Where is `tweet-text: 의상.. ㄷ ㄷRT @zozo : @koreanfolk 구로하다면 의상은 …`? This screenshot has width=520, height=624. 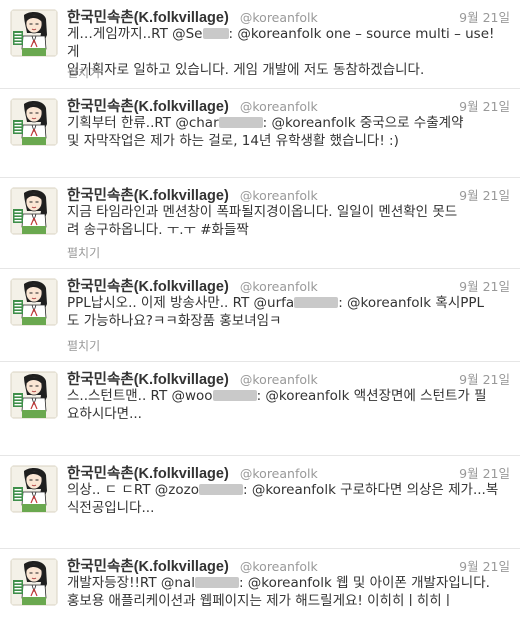 tweet-text: 의상.. ㄷ ㄷRT @zozo : @koreanfolk 구로하다면 의상은 … is located at coordinates (287, 499).